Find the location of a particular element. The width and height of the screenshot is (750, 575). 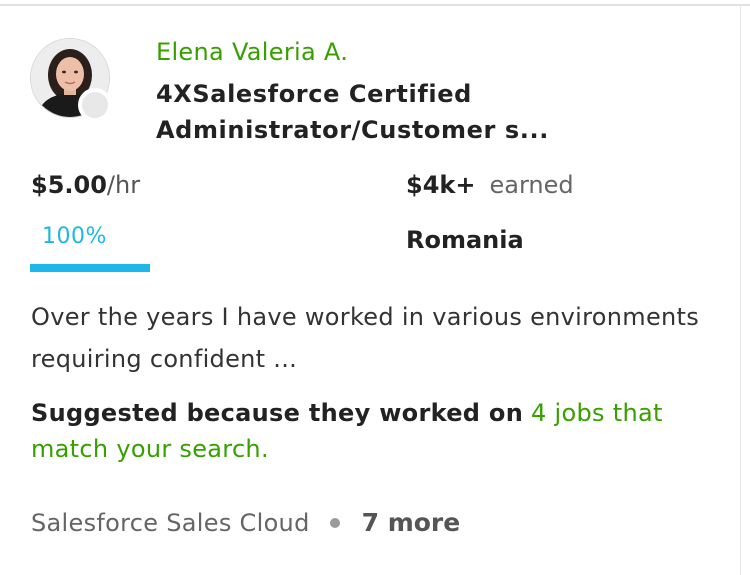

hourly-rate-amount: $5.00 is located at coordinates (69, 185).